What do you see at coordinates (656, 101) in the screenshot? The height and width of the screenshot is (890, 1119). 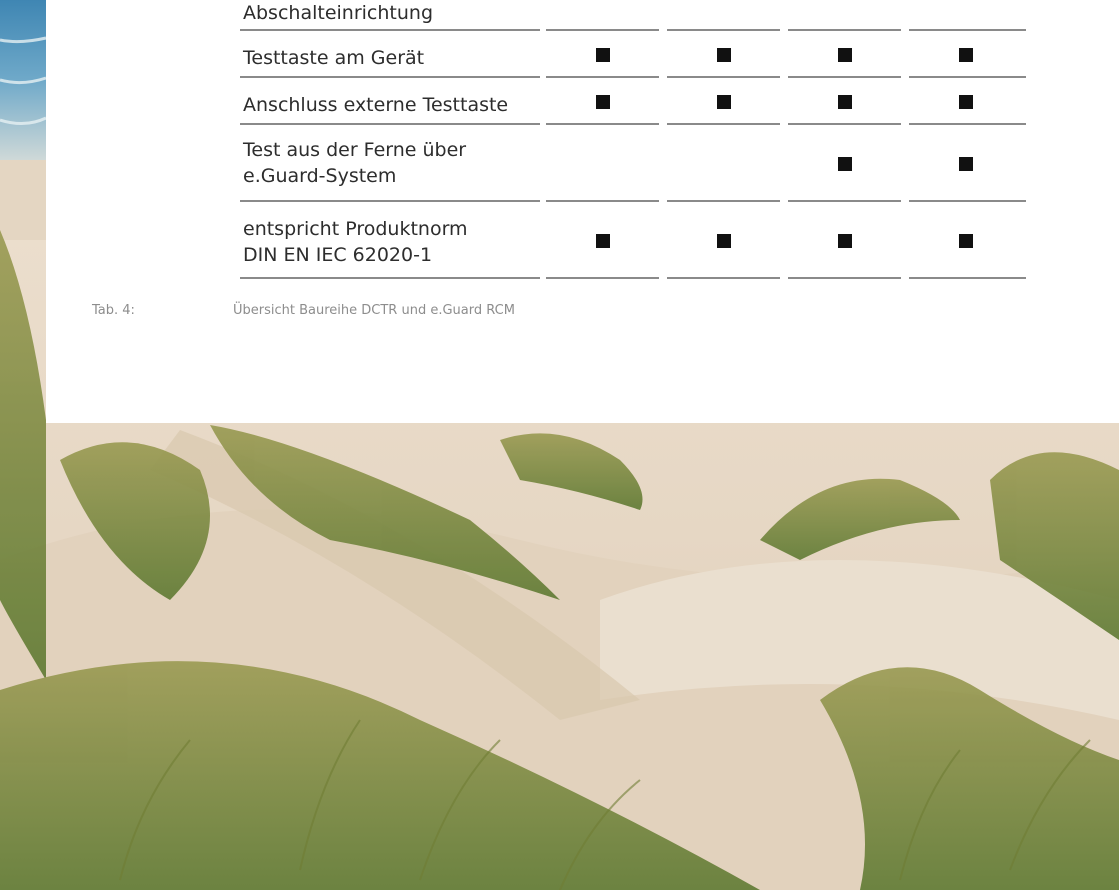 I see `table-row: Anschluss externe Testtaste` at bounding box center [656, 101].